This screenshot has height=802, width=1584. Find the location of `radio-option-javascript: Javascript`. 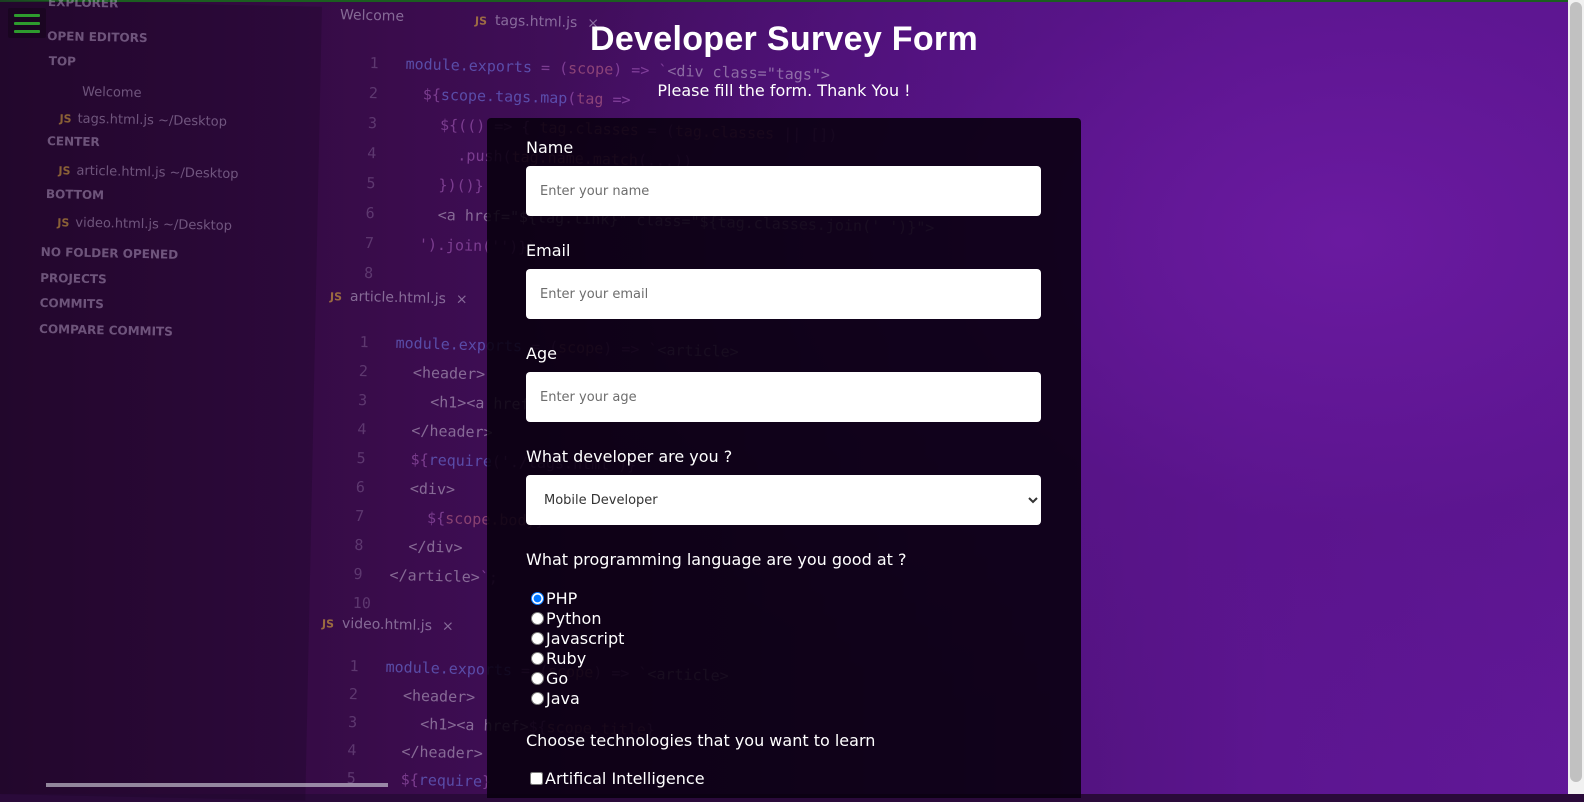

radio-option-javascript: Javascript is located at coordinates (577, 638).